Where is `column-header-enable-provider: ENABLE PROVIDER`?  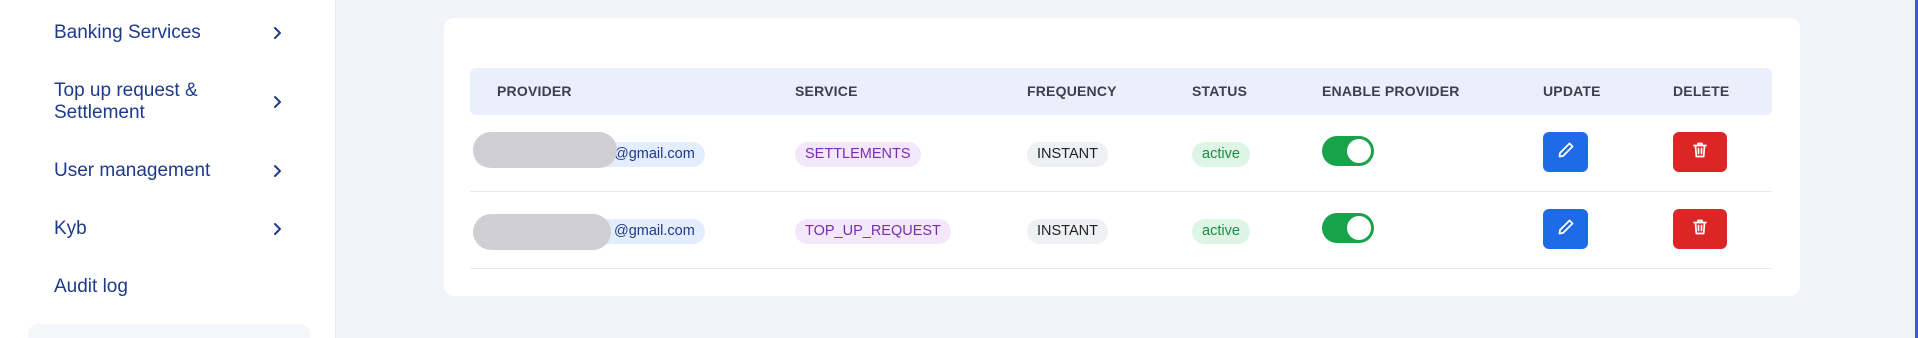 column-header-enable-provider: ENABLE PROVIDER is located at coordinates (1391, 91).